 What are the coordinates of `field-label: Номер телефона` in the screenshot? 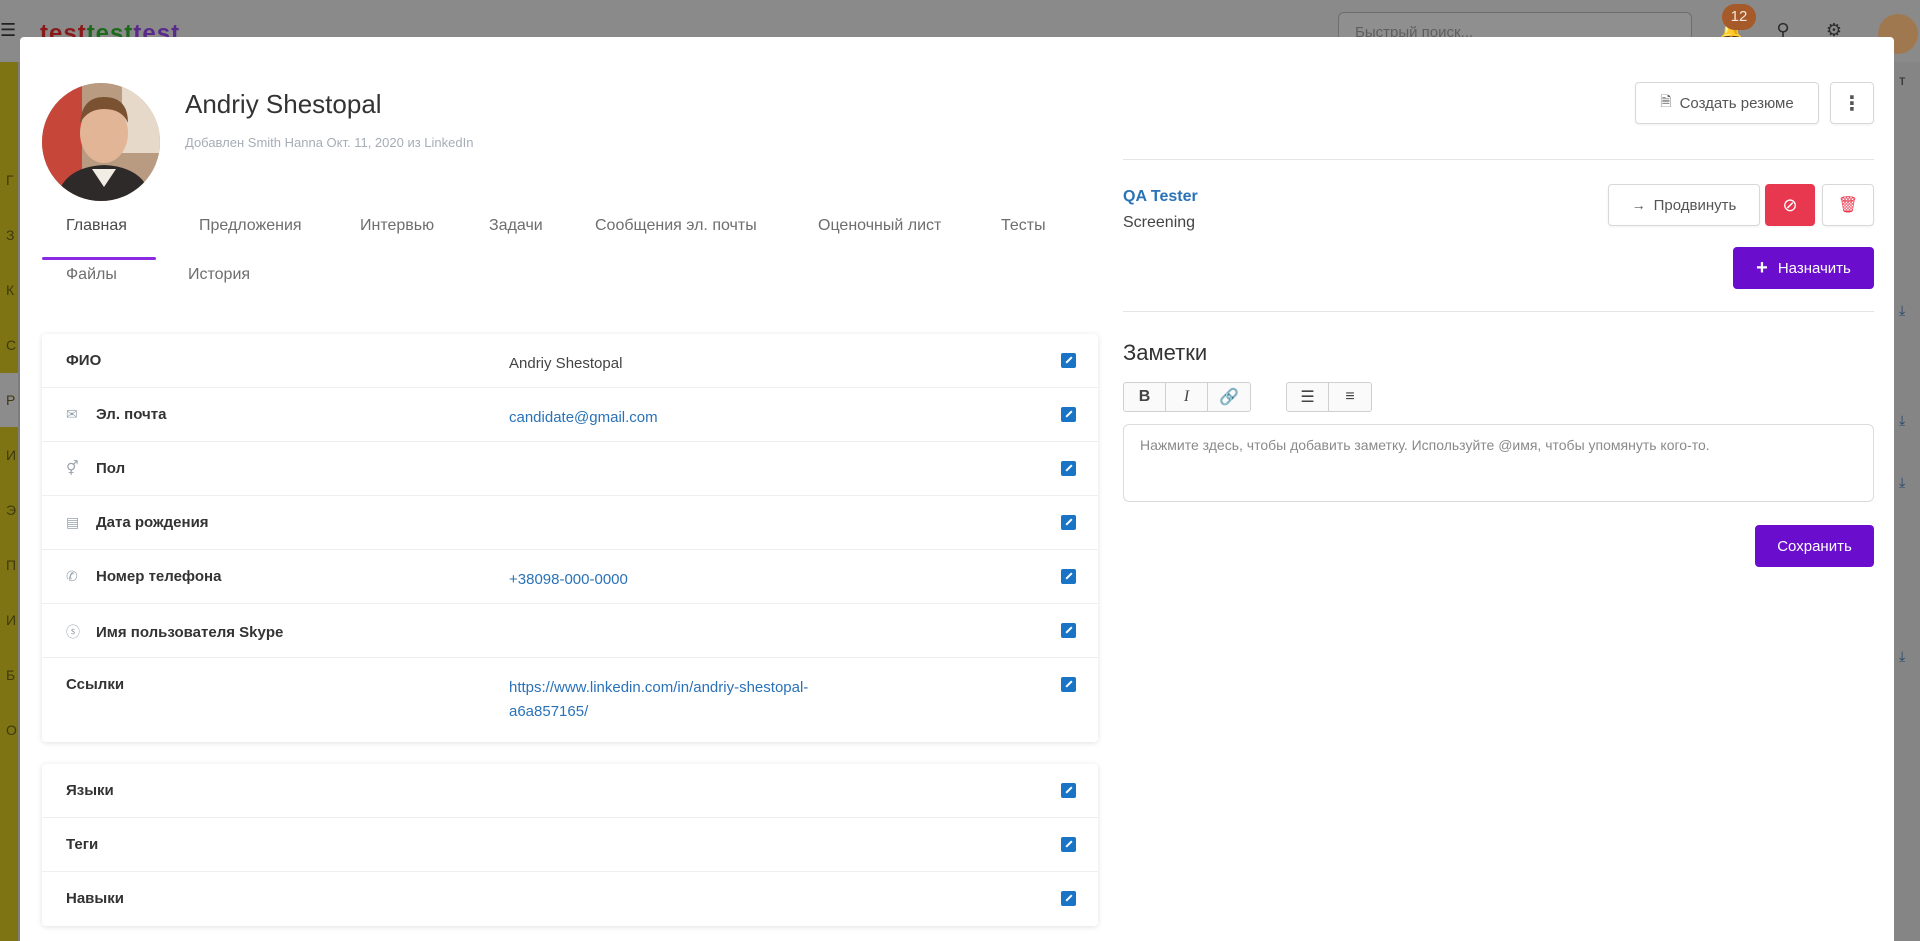 It's located at (159, 576).